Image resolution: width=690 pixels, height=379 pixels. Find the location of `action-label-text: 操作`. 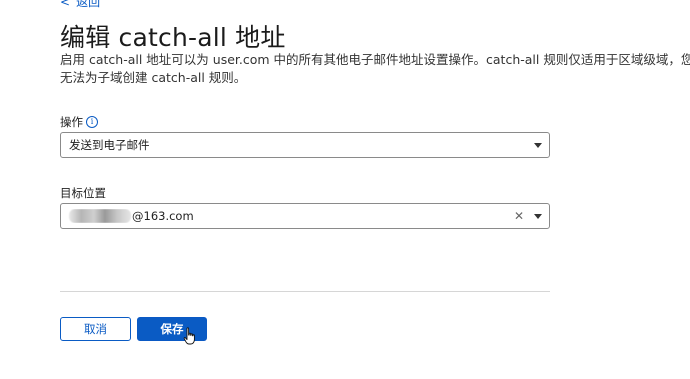

action-label-text: 操作 is located at coordinates (71, 122).